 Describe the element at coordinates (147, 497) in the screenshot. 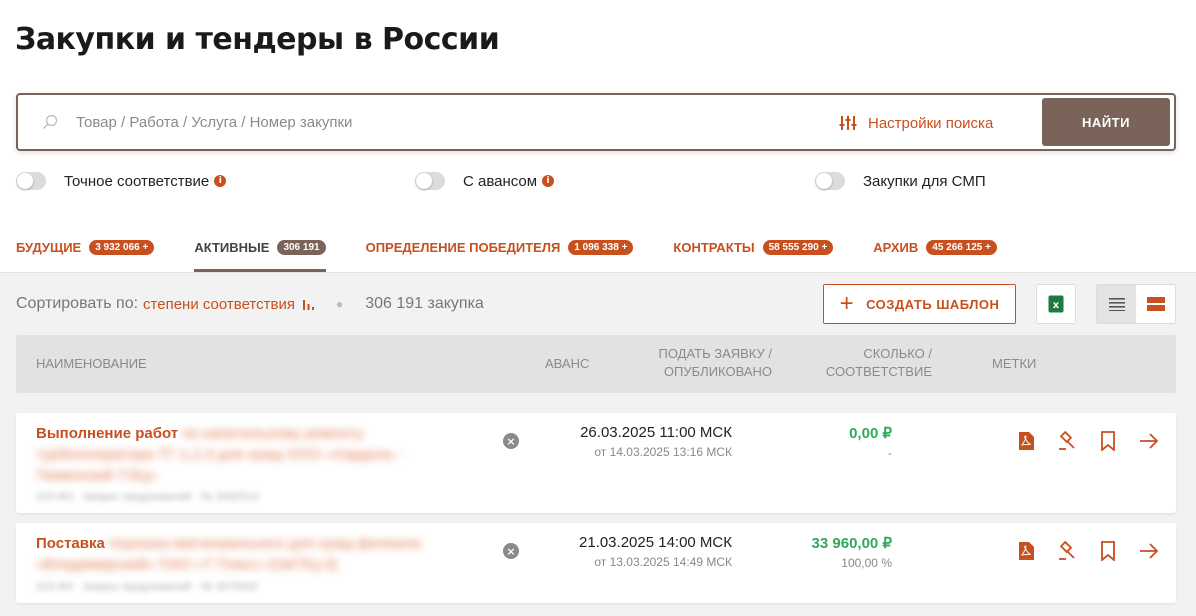

I see `tender-meta: 223-ФЗ · Запрос предложений · № 3082514` at that location.